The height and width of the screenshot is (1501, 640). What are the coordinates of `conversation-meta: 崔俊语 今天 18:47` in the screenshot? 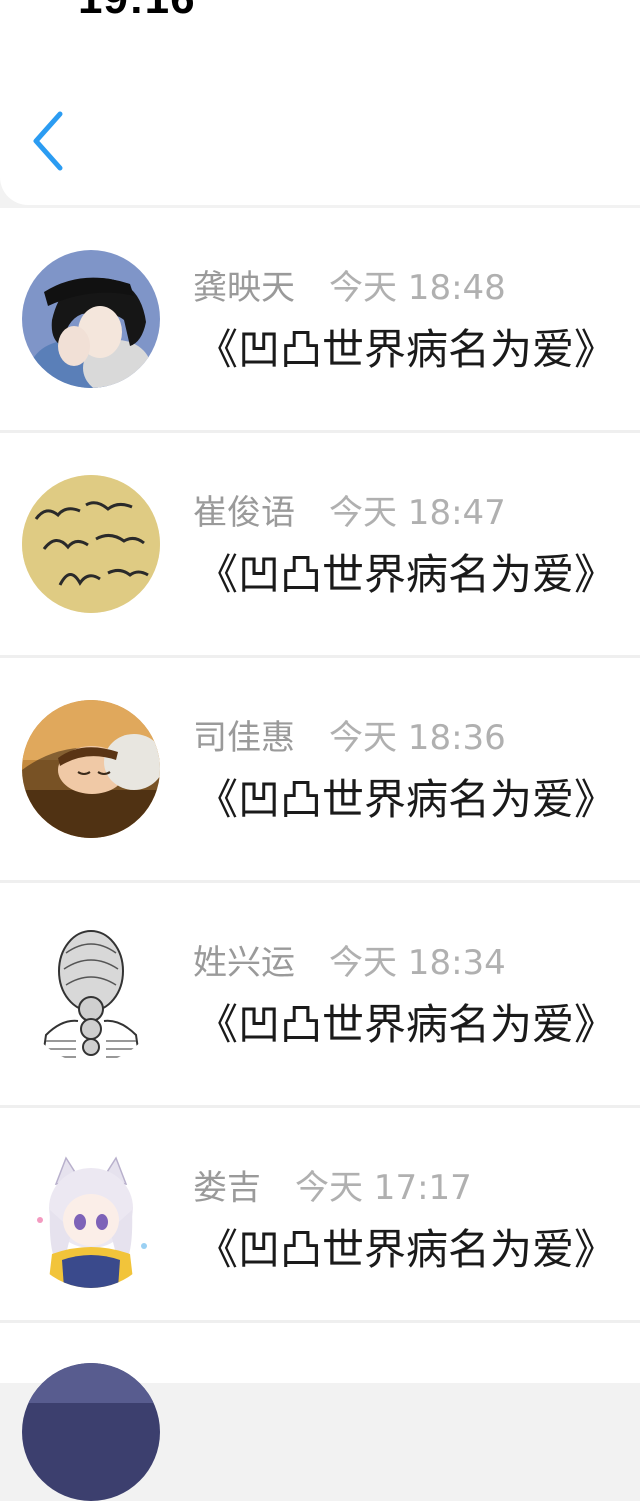 It's located at (349, 509).